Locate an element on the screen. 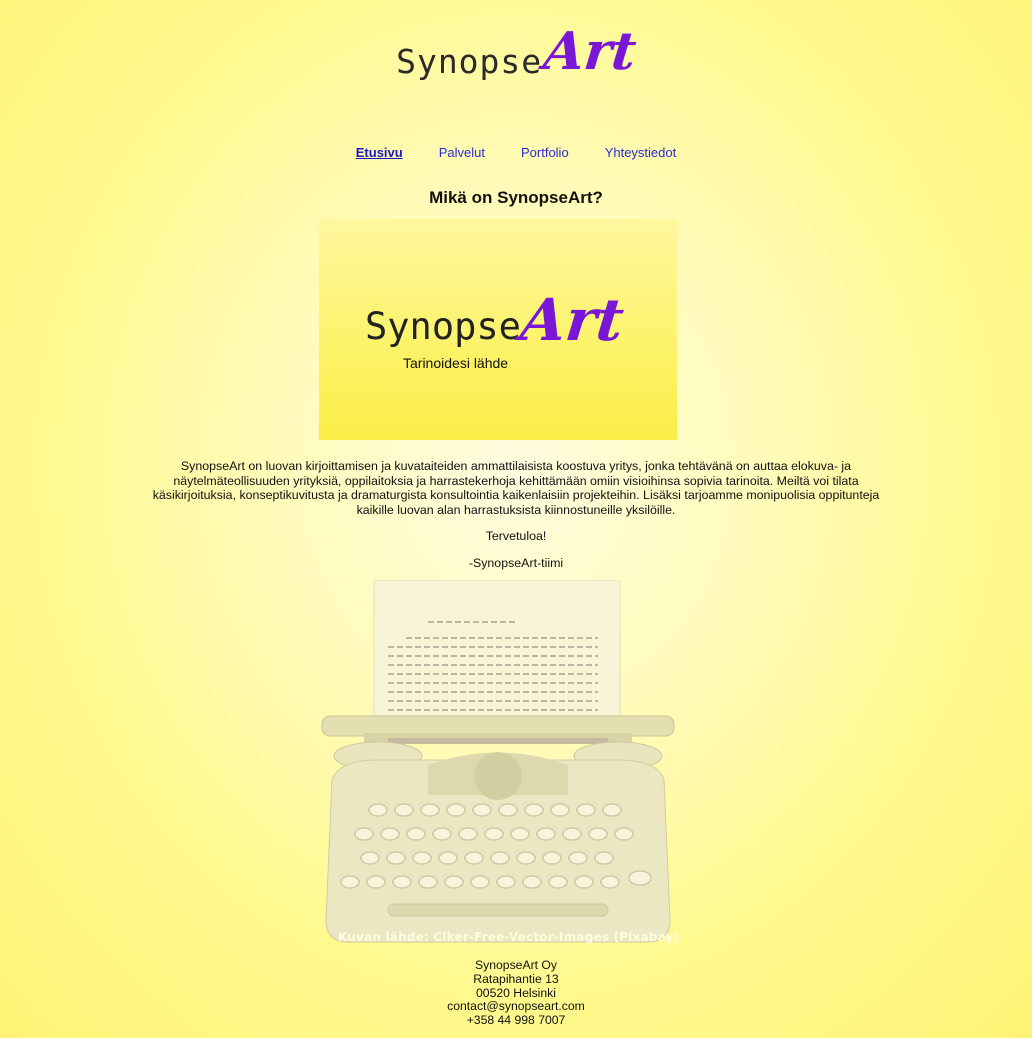 The width and height of the screenshot is (1032, 1038). page-heading: Mikä on SynopseArt? is located at coordinates (516, 197).